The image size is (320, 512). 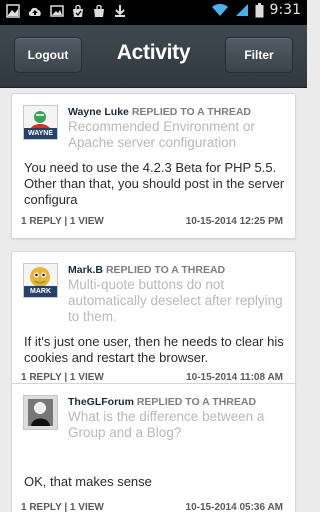 I want to click on user-avatar-icon, so click(x=40, y=412).